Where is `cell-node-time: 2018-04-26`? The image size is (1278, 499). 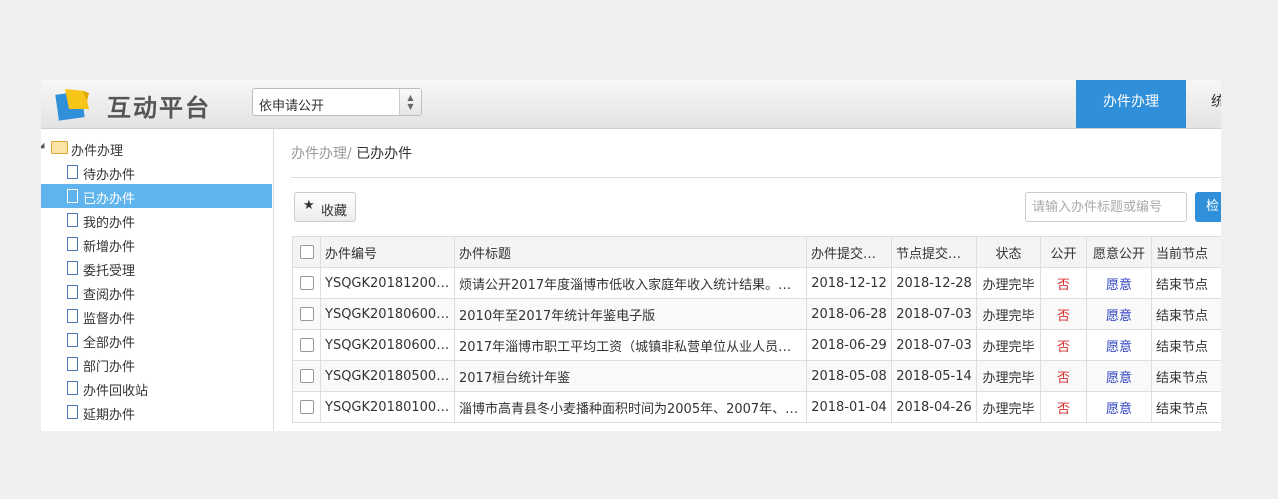 cell-node-time: 2018-04-26 is located at coordinates (934, 407).